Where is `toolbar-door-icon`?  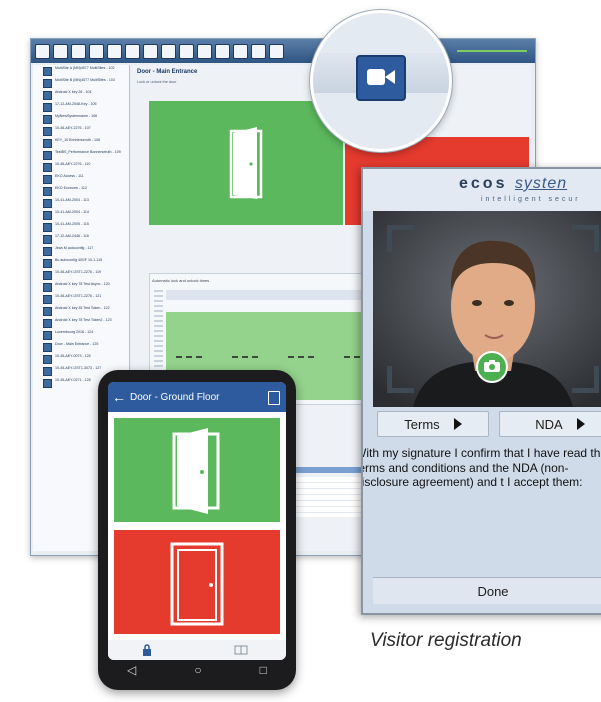 toolbar-door-icon is located at coordinates (132, 51).